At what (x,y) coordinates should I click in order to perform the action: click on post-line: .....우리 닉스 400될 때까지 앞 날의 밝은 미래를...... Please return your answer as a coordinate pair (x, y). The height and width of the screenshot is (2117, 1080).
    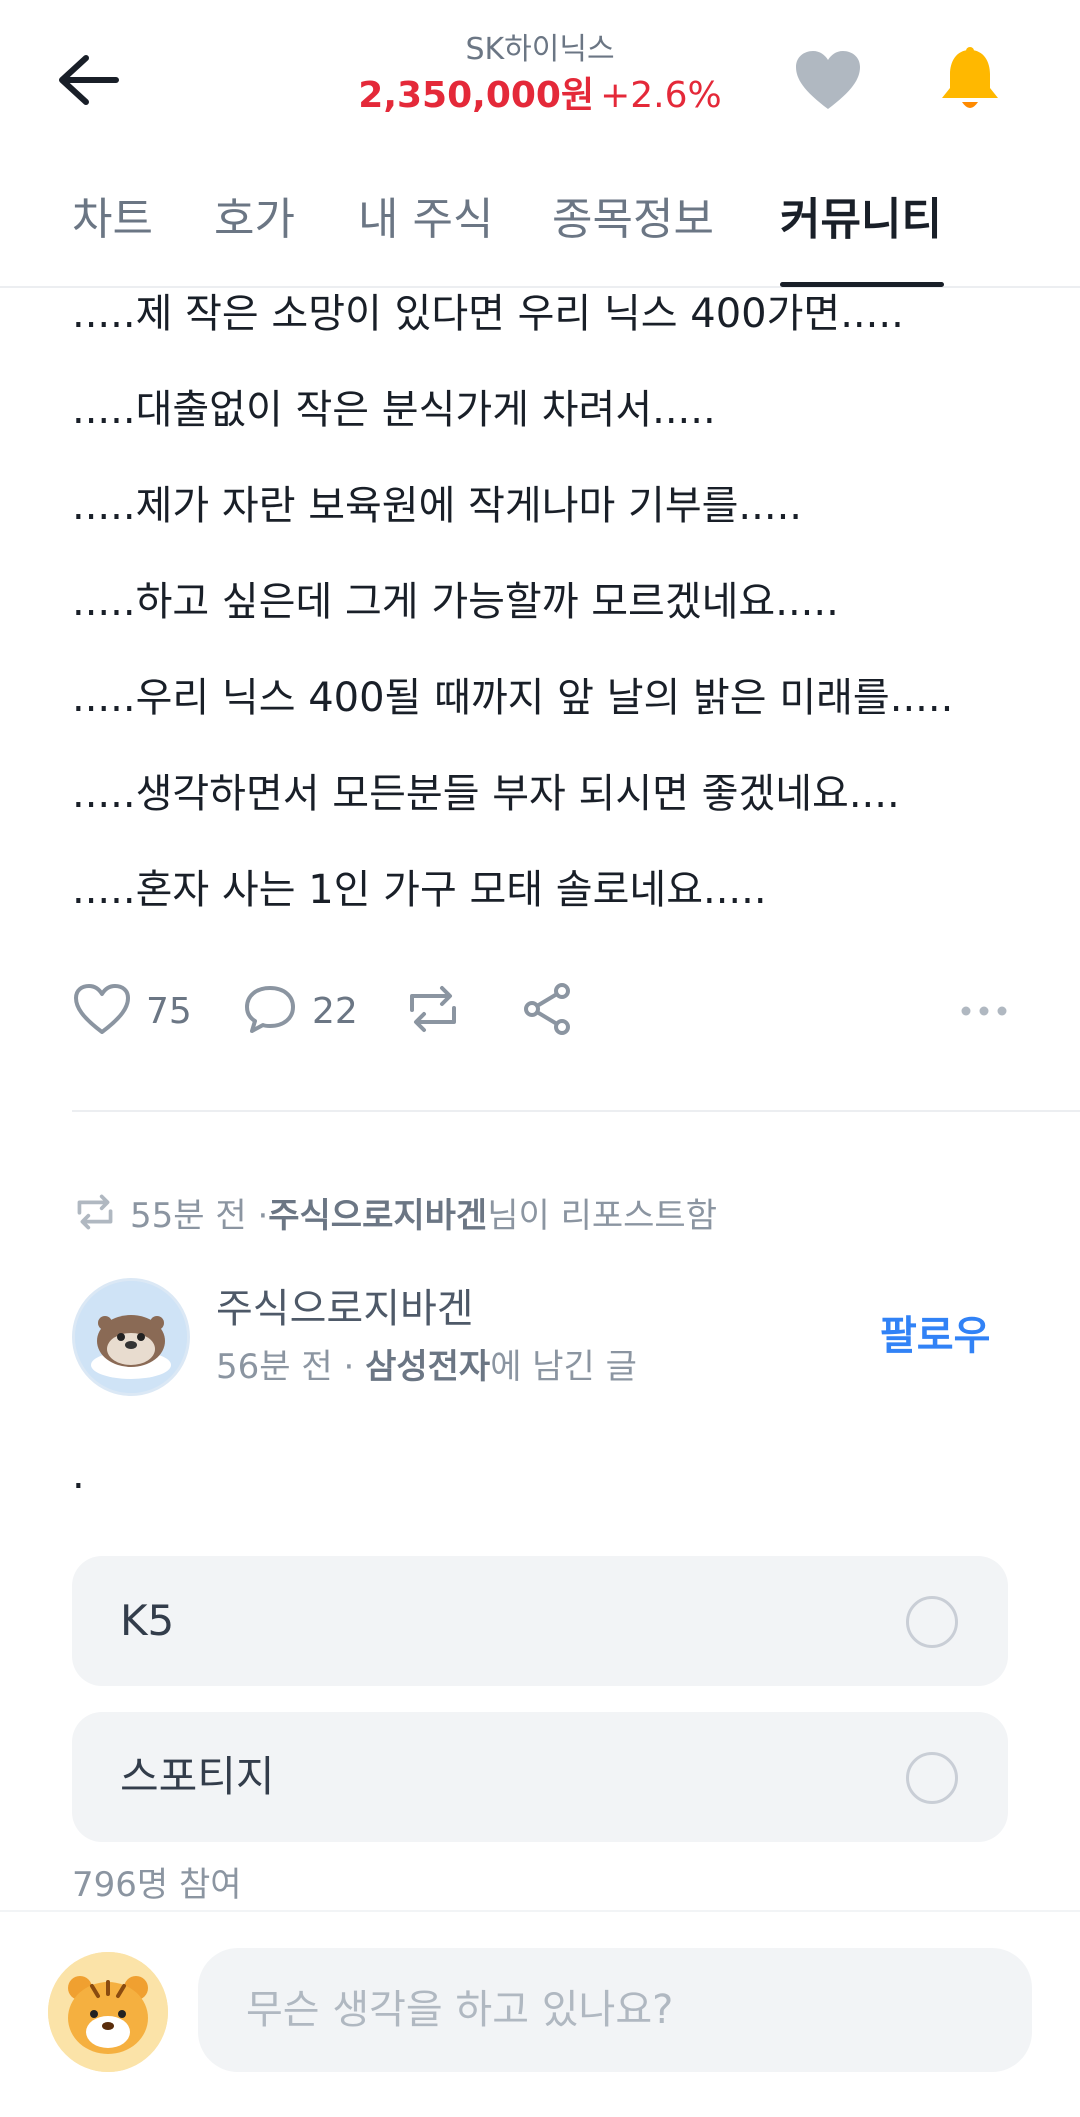
    Looking at the image, I should click on (513, 698).